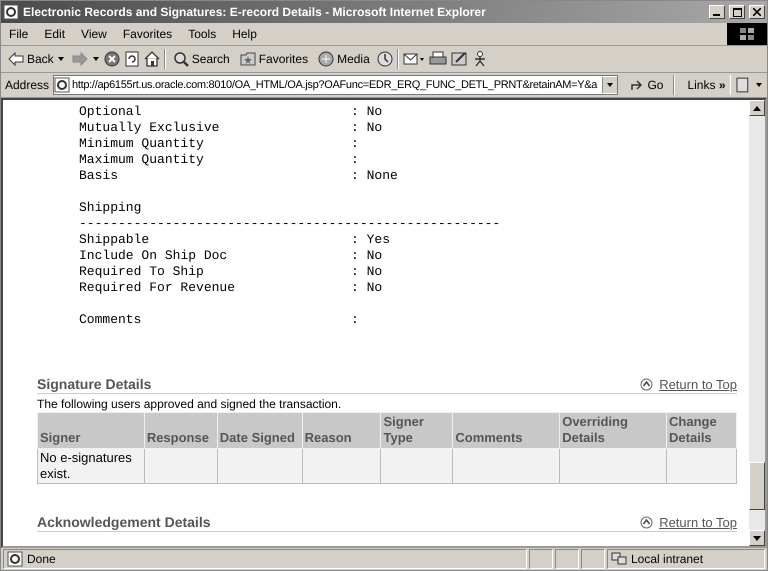 This screenshot has width=768, height=571. Describe the element at coordinates (757, 323) in the screenshot. I see `vertical-scrollbar` at that location.